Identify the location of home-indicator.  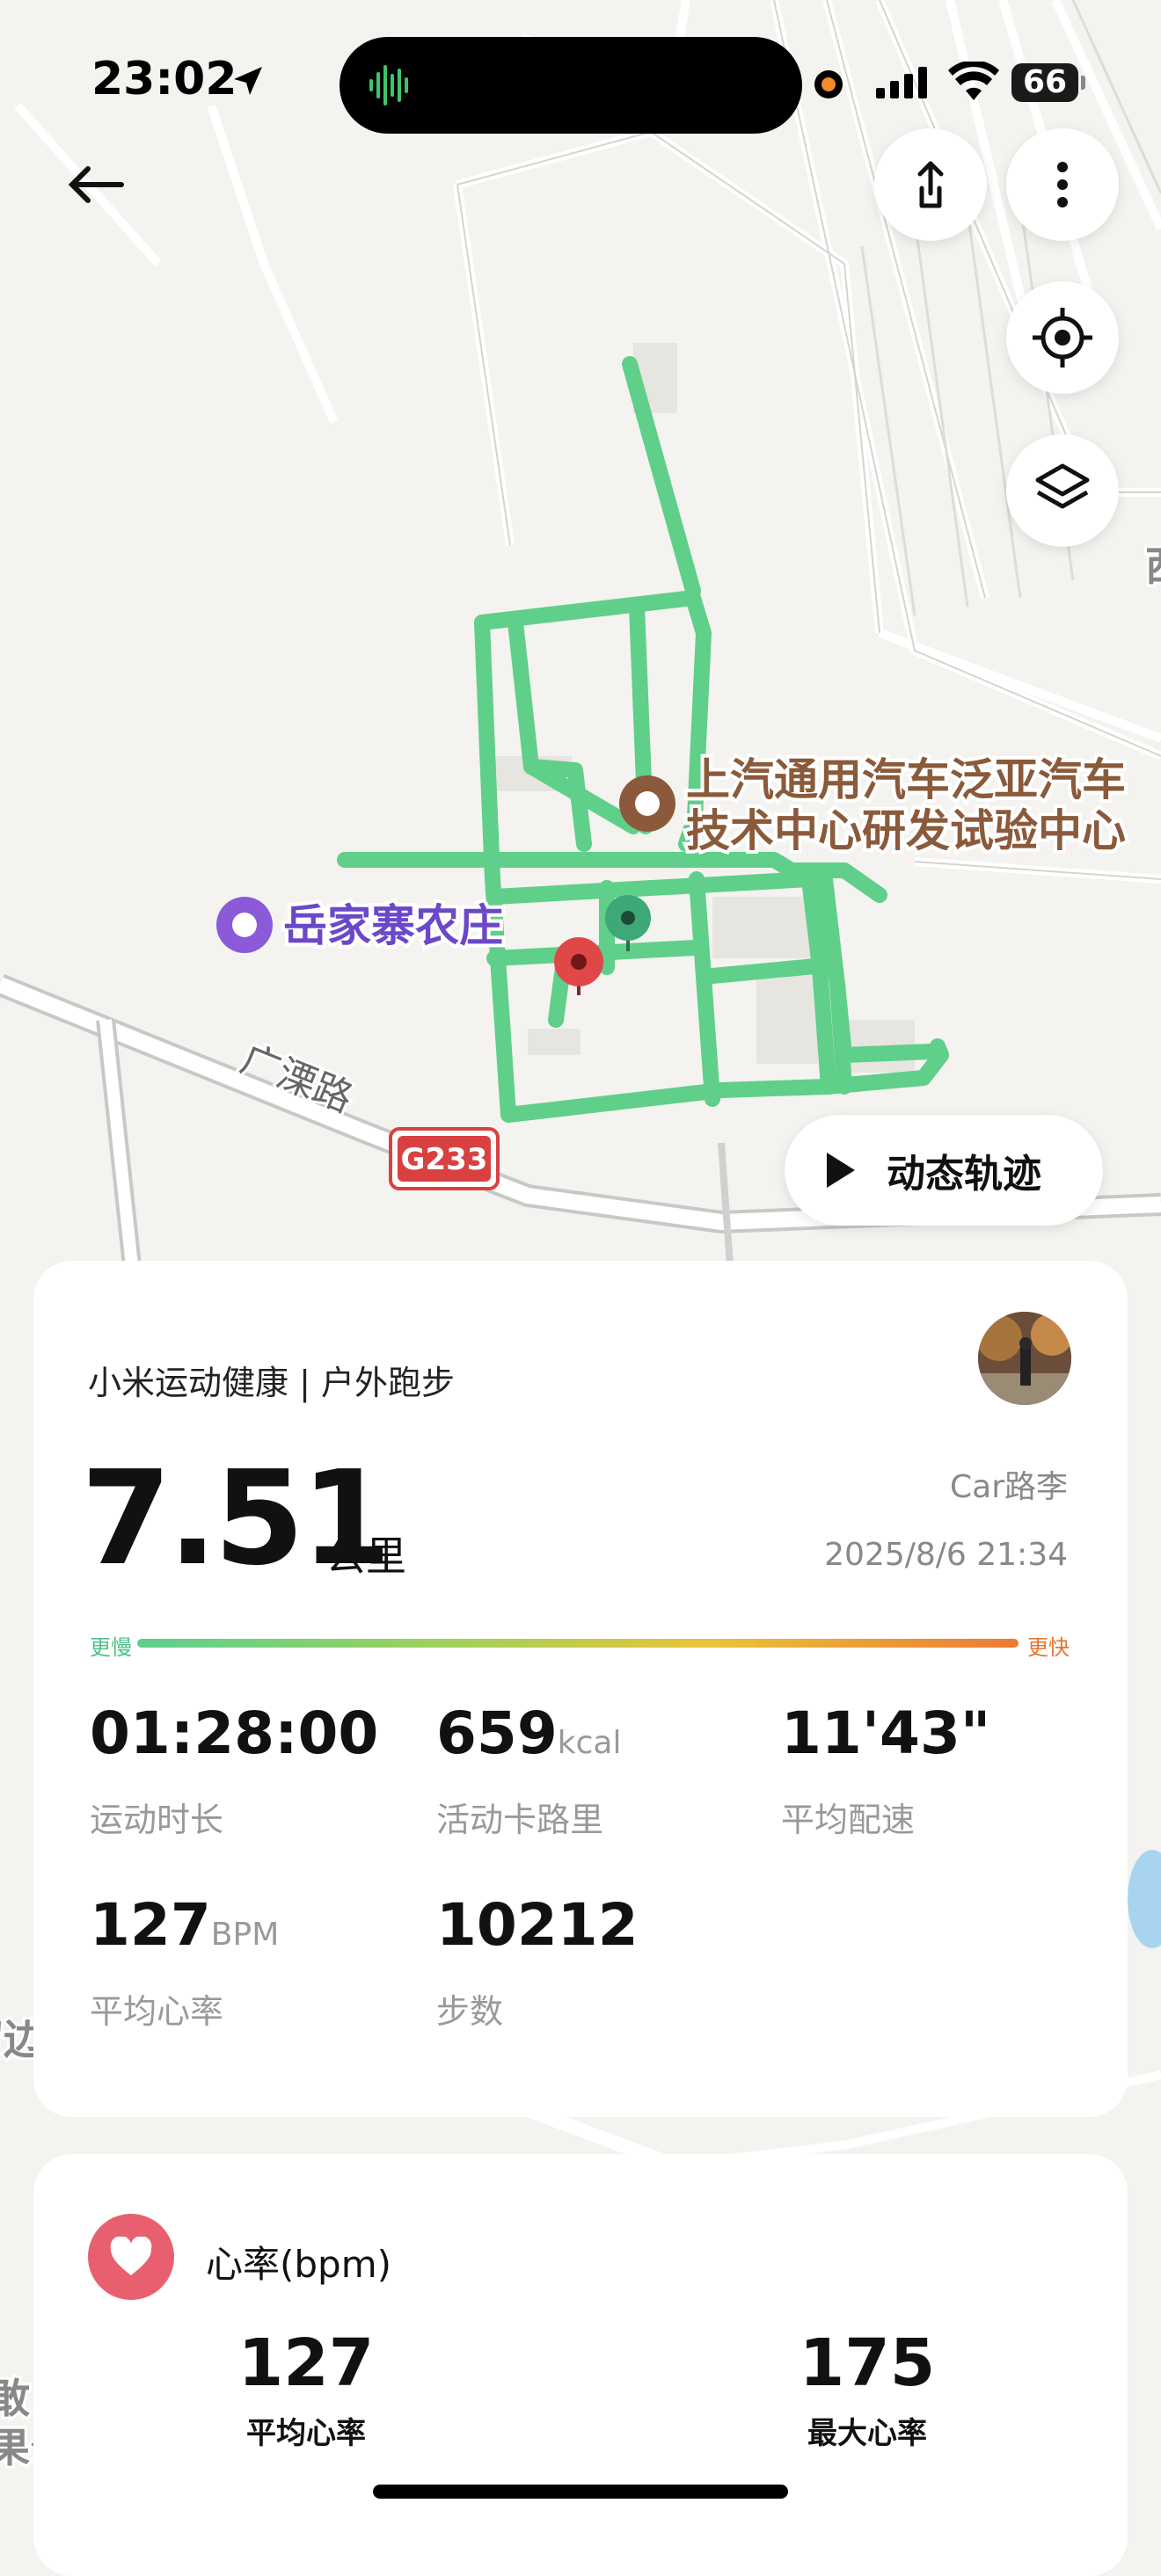
(580, 2492).